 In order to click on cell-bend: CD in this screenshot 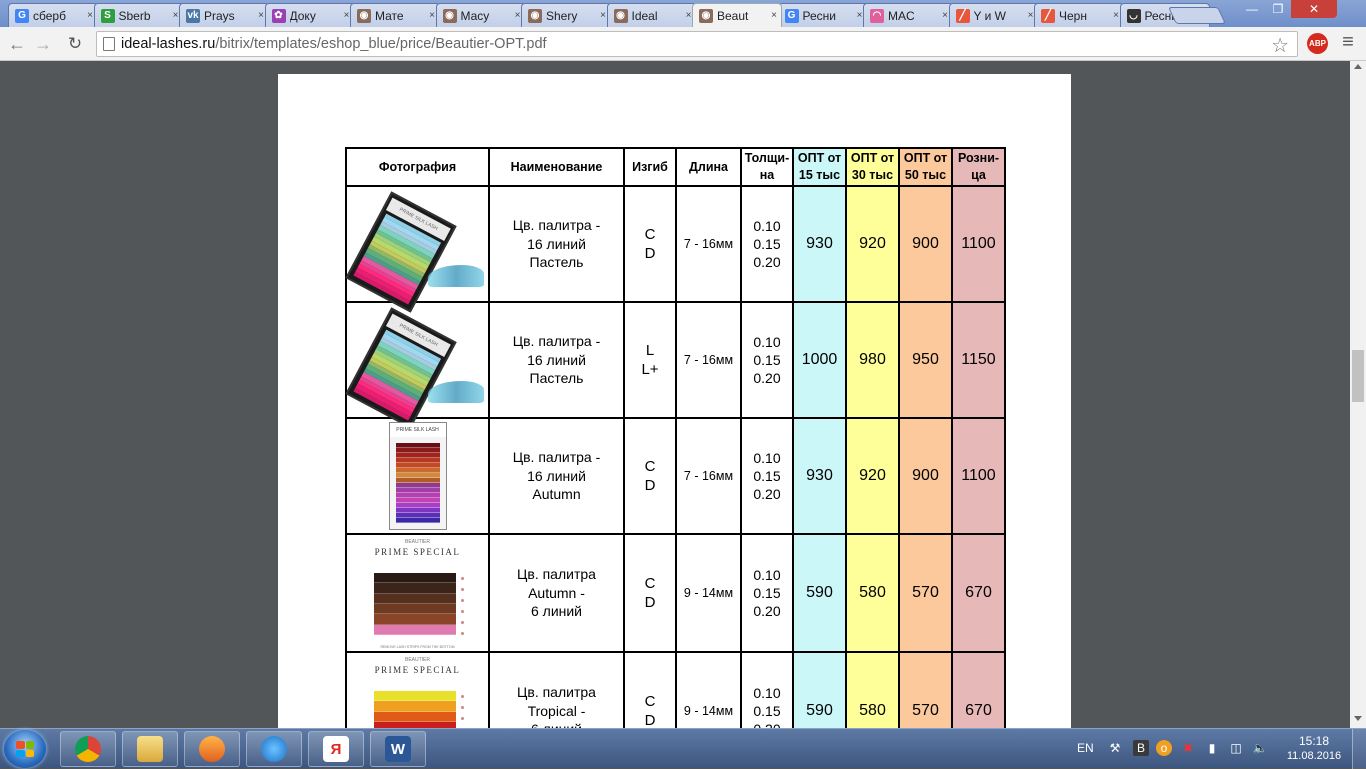, I will do `click(650, 244)`.